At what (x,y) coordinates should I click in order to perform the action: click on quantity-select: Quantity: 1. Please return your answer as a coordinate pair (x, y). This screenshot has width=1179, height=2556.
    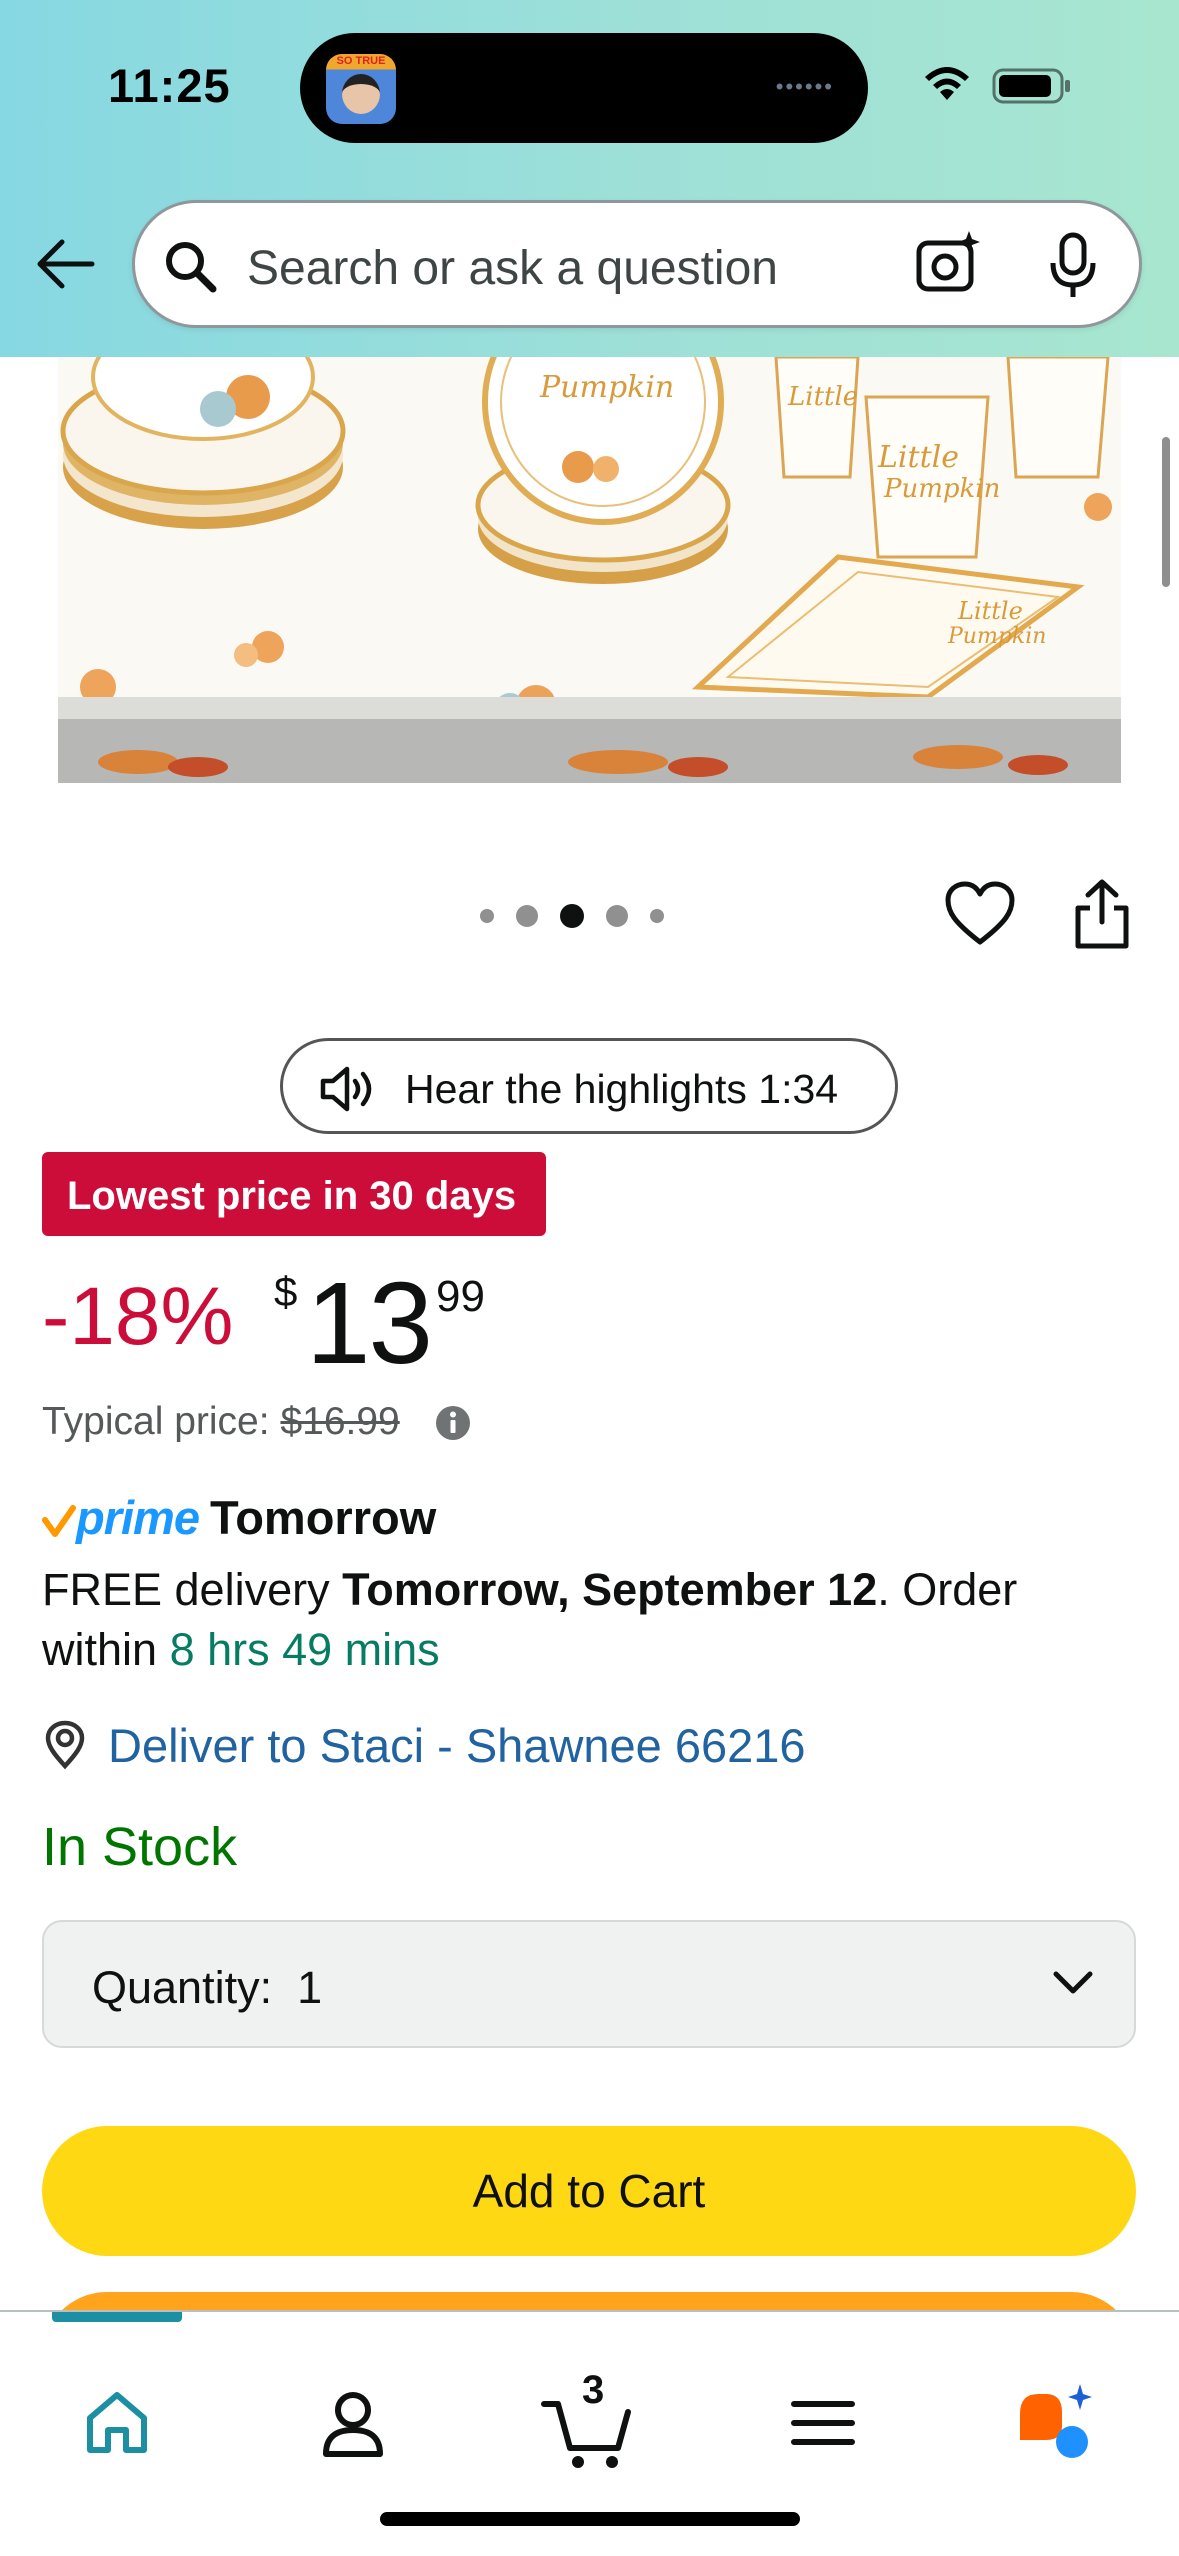
    Looking at the image, I should click on (589, 1984).